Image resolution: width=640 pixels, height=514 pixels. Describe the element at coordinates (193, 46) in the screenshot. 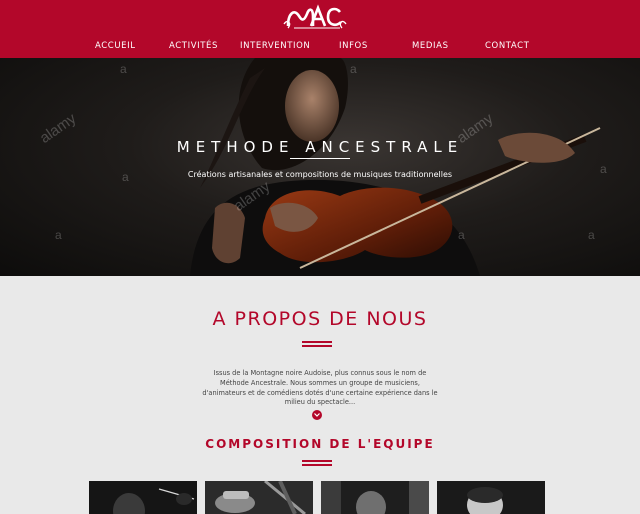

I see `nav-item-activites: ACTIVITÉS` at that location.